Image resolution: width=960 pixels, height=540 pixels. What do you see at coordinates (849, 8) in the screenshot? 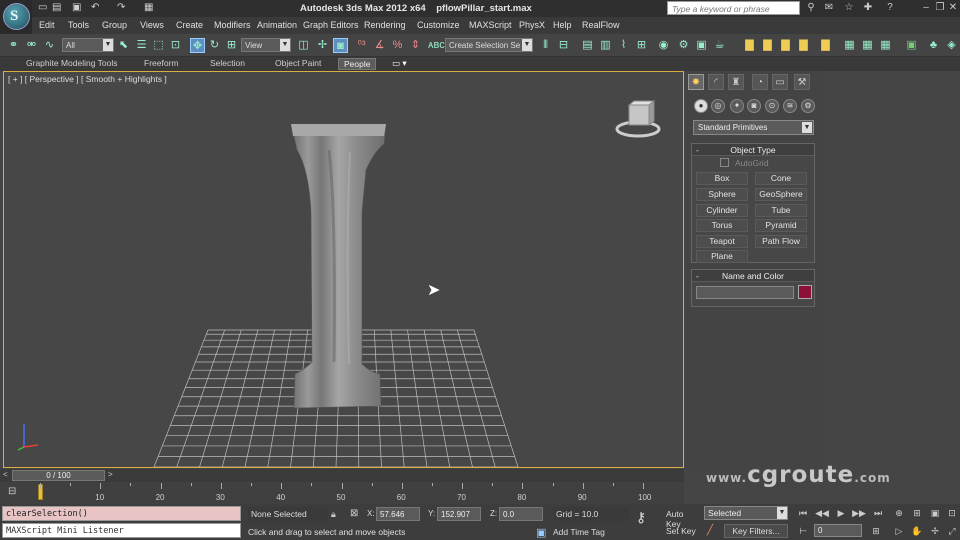
I see `favorites-star-icon: ☆` at bounding box center [849, 8].